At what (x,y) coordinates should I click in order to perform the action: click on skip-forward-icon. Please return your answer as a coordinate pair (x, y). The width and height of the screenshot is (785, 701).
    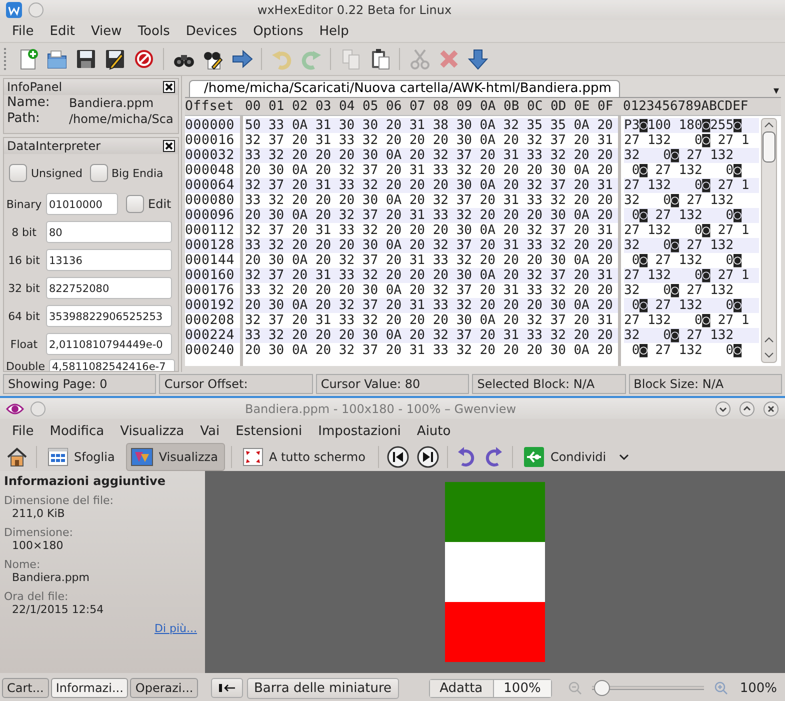
    Looking at the image, I should click on (428, 457).